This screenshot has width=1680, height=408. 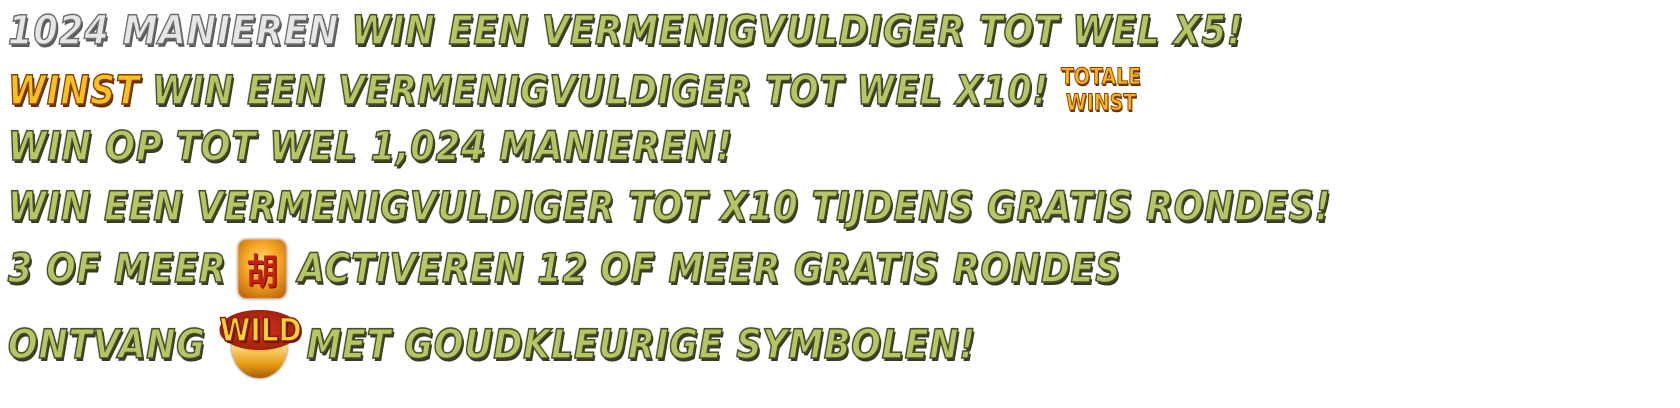 I want to click on wild-ingot-icon: WILD, so click(x=259, y=345).